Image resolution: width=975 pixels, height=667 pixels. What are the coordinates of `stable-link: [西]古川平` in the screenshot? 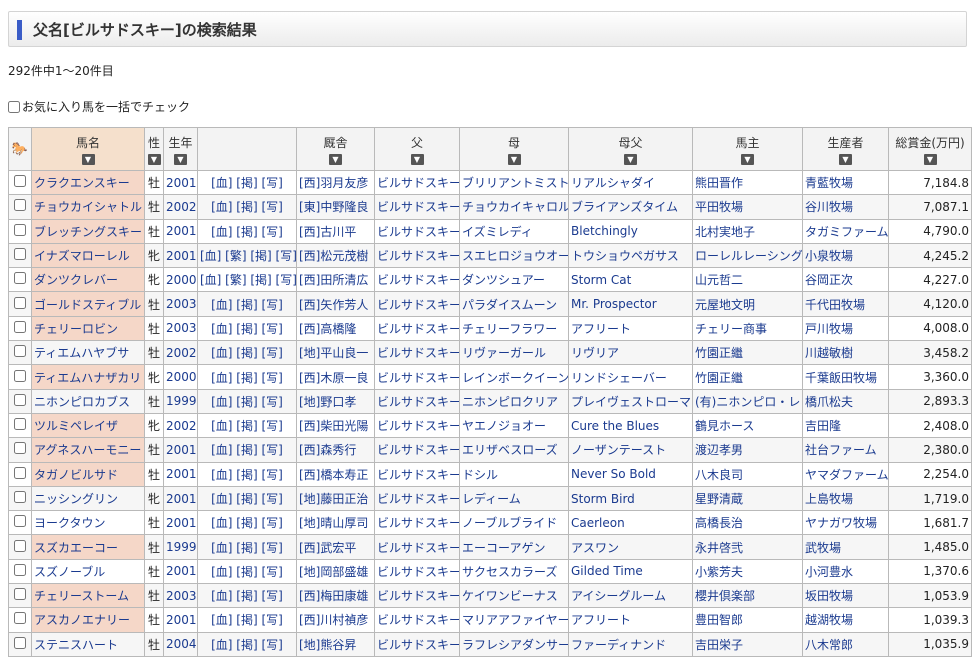 It's located at (327, 232).